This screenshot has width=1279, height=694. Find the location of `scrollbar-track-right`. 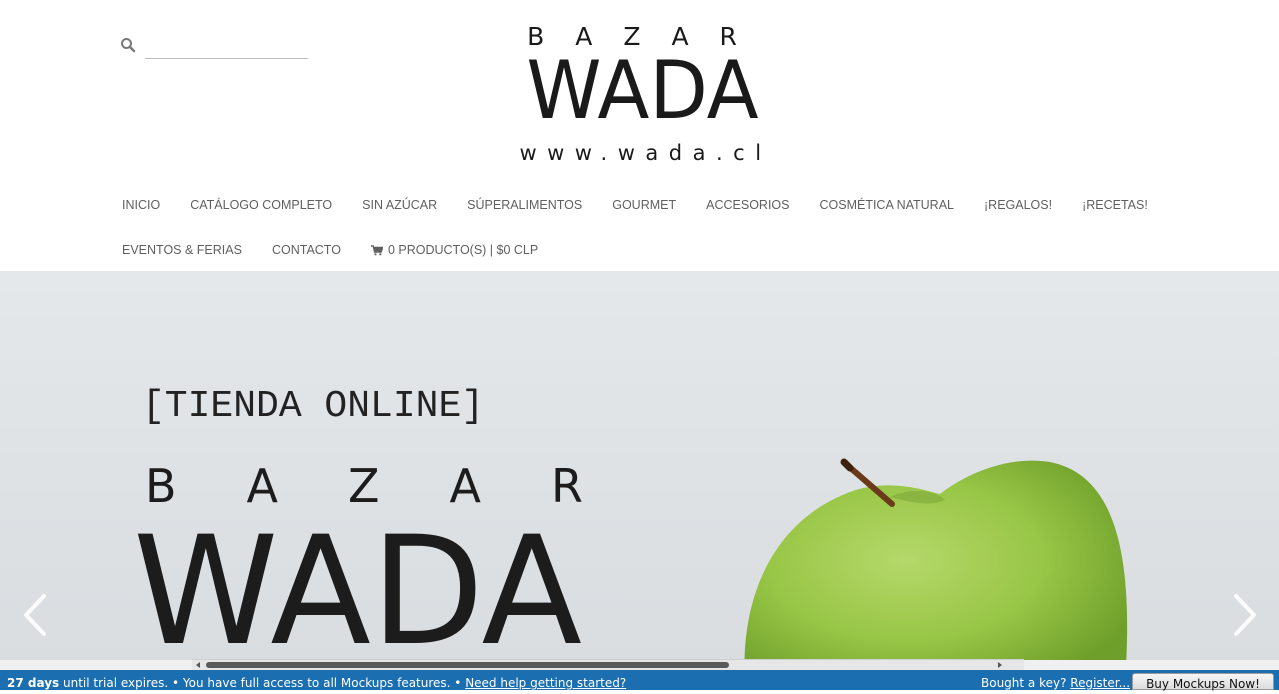

scrollbar-track-right is located at coordinates (1151, 665).